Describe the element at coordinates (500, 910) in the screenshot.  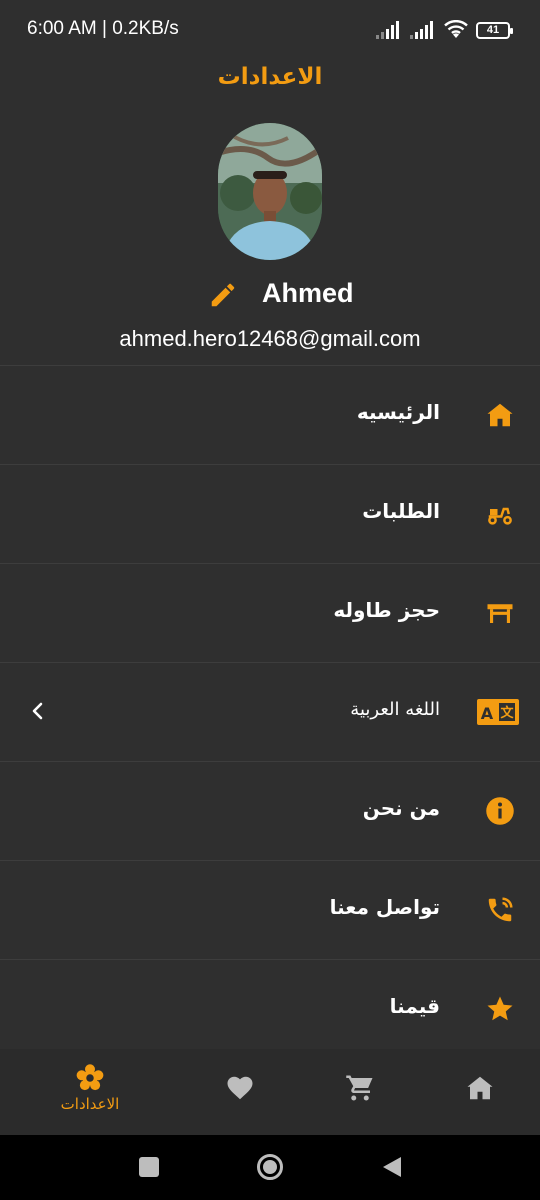
I see `phone-call-icon` at that location.